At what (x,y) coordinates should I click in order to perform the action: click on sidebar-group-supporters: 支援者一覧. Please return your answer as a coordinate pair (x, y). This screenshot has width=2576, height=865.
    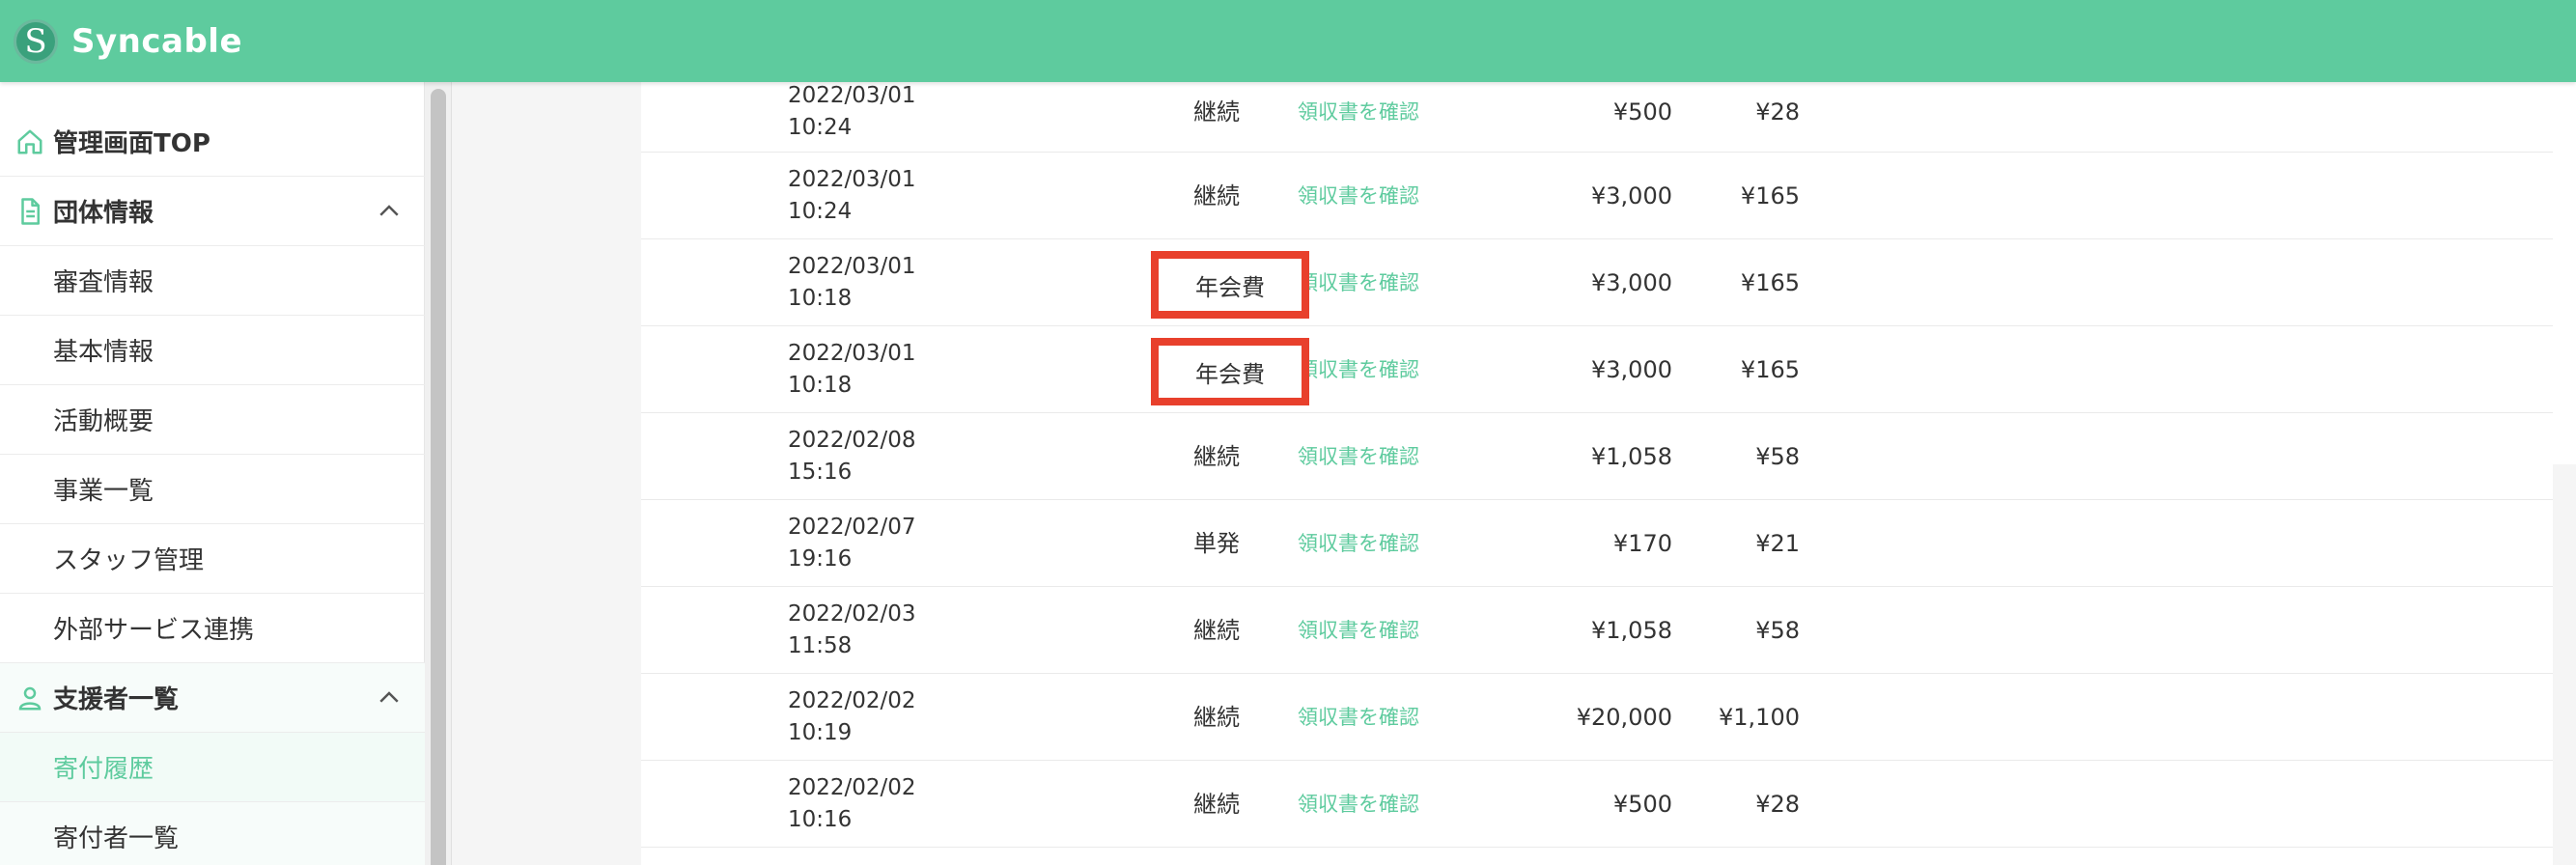
    Looking at the image, I should click on (213, 698).